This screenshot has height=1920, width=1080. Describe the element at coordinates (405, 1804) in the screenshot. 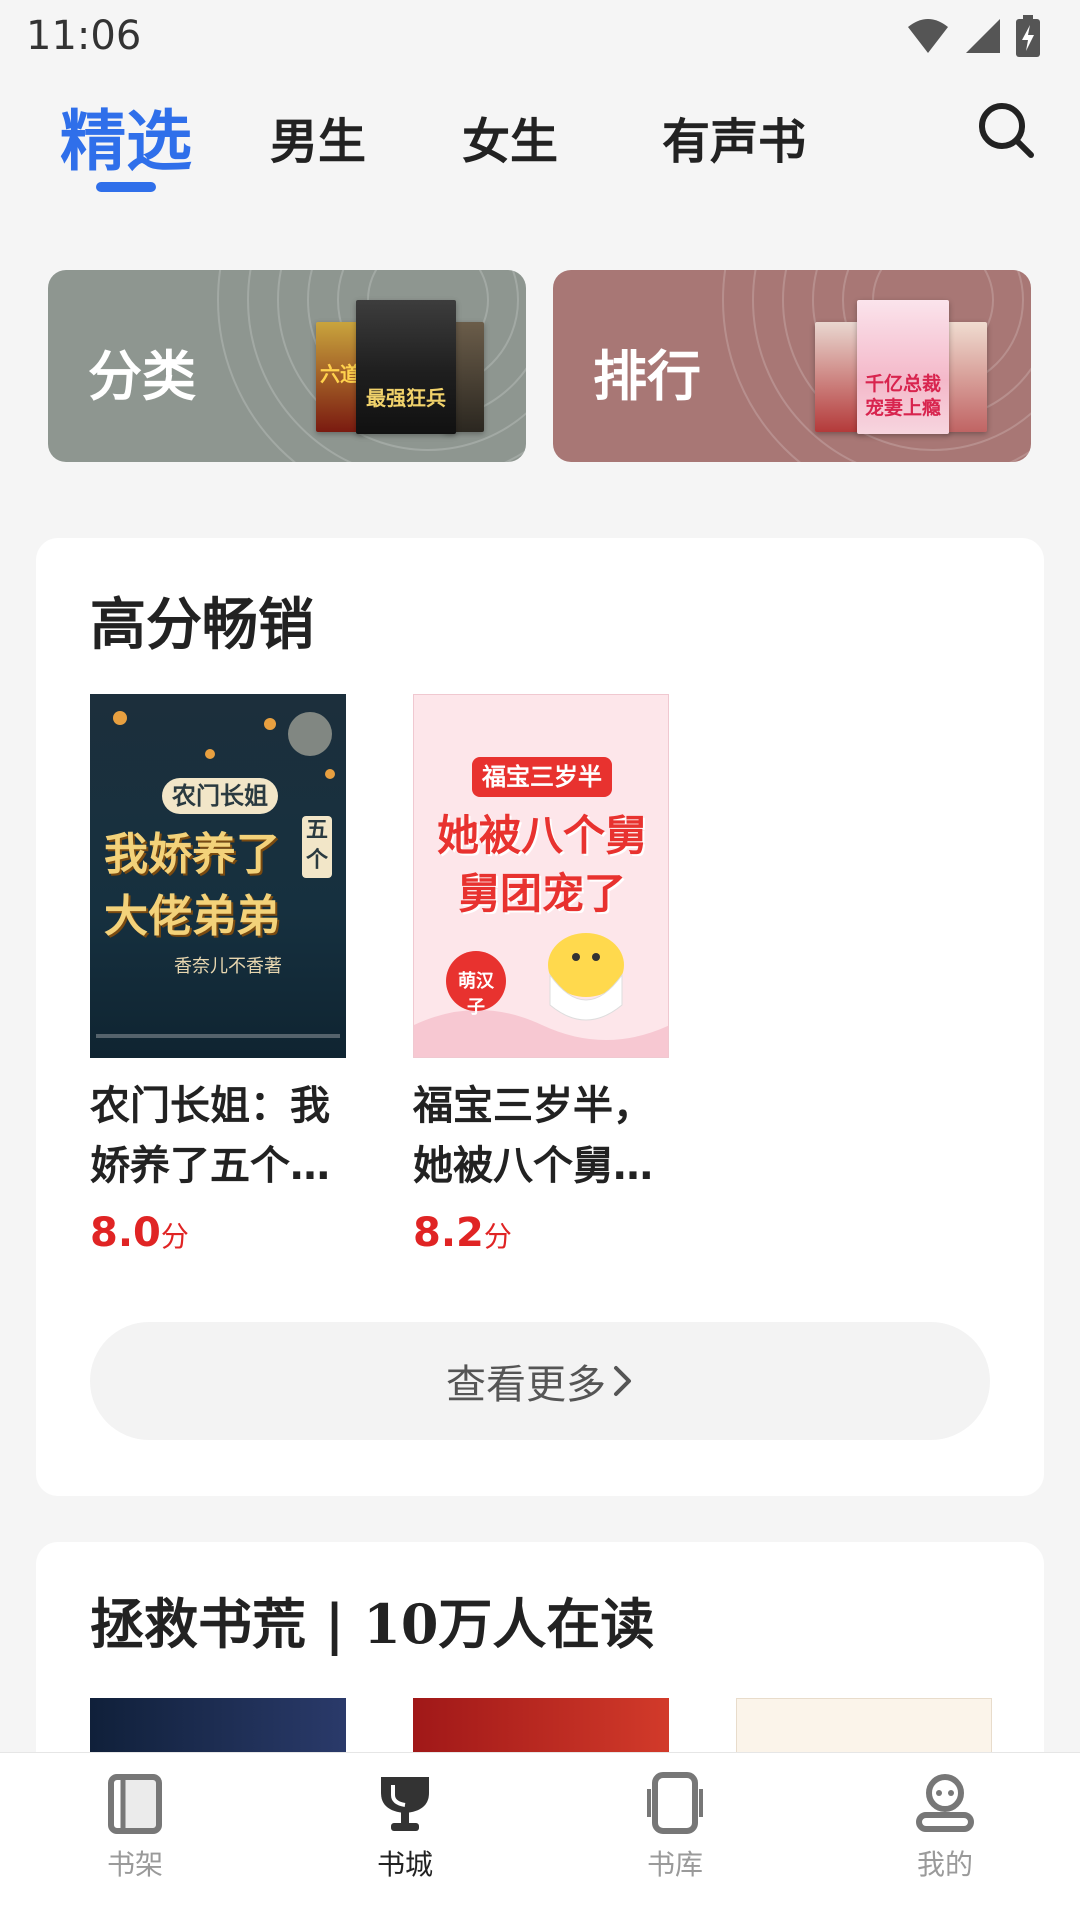

I see `trophy-icon` at that location.